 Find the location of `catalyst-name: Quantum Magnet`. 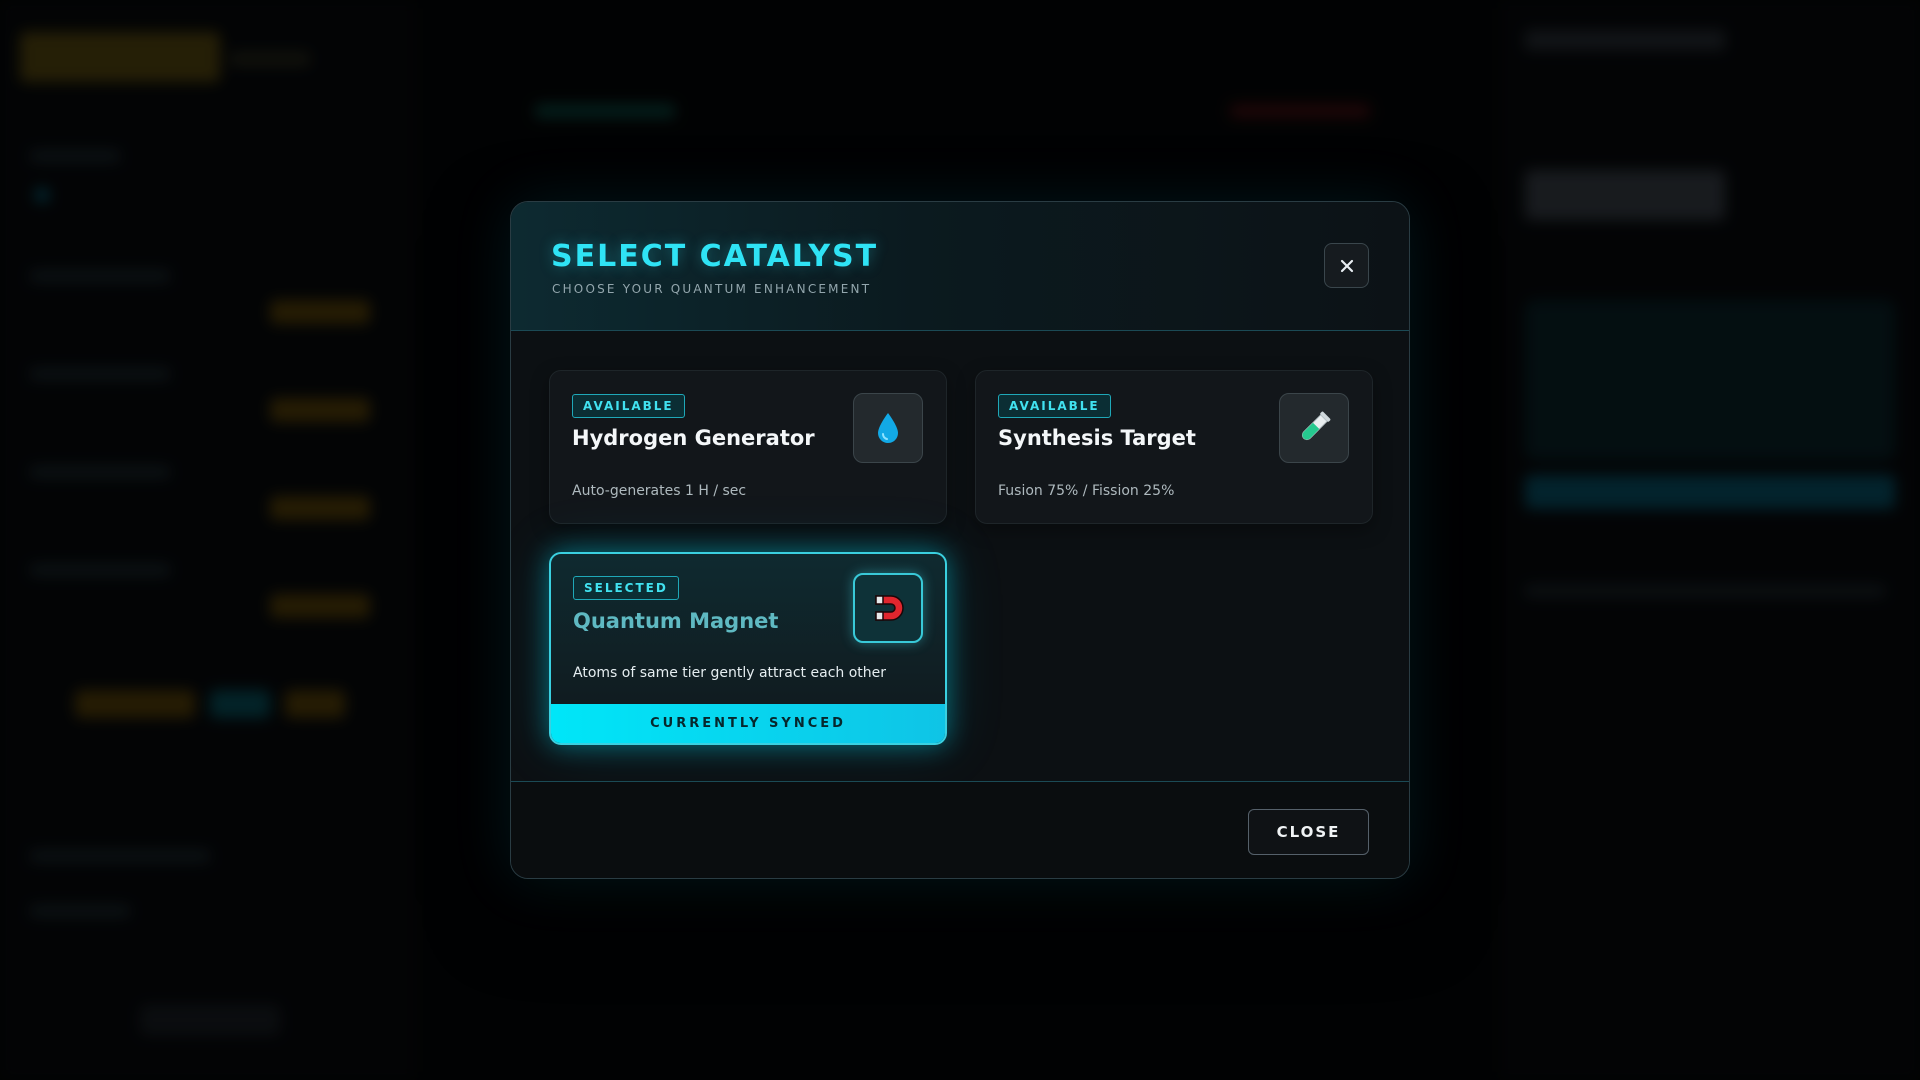

catalyst-name: Quantum Magnet is located at coordinates (676, 621).